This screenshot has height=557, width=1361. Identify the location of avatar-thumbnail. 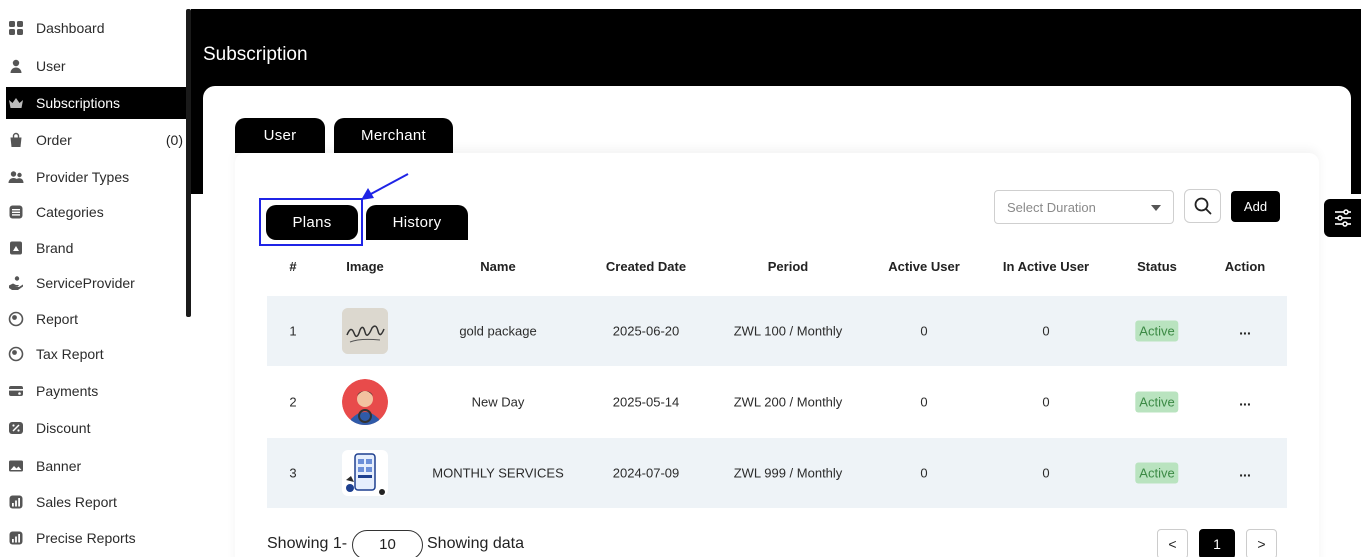
(365, 402).